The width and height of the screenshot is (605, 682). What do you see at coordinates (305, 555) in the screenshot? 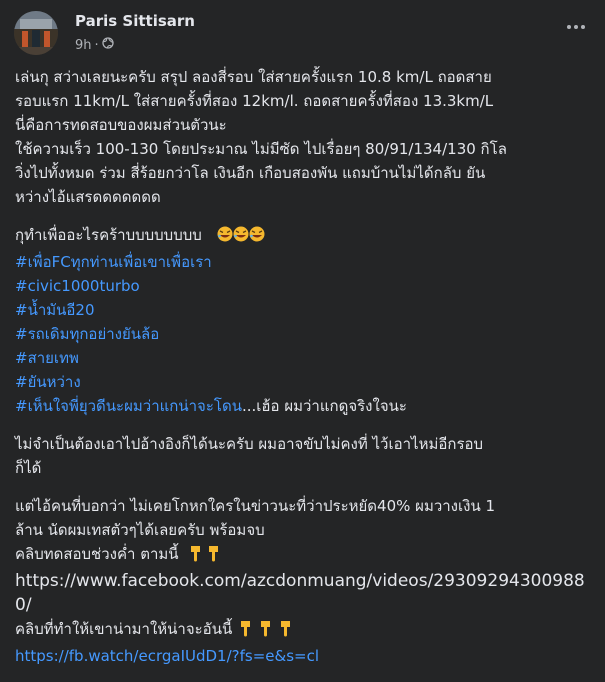
I see `text-line: คลิบทดสอบช่วงค่ำ ตามนี้` at bounding box center [305, 555].